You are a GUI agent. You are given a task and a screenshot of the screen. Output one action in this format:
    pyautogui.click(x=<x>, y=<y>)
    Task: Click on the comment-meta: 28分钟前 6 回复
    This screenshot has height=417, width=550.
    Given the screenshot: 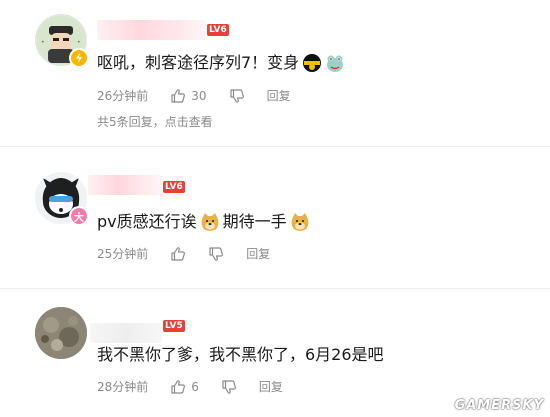 What is the action you would take?
    pyautogui.click(x=190, y=386)
    